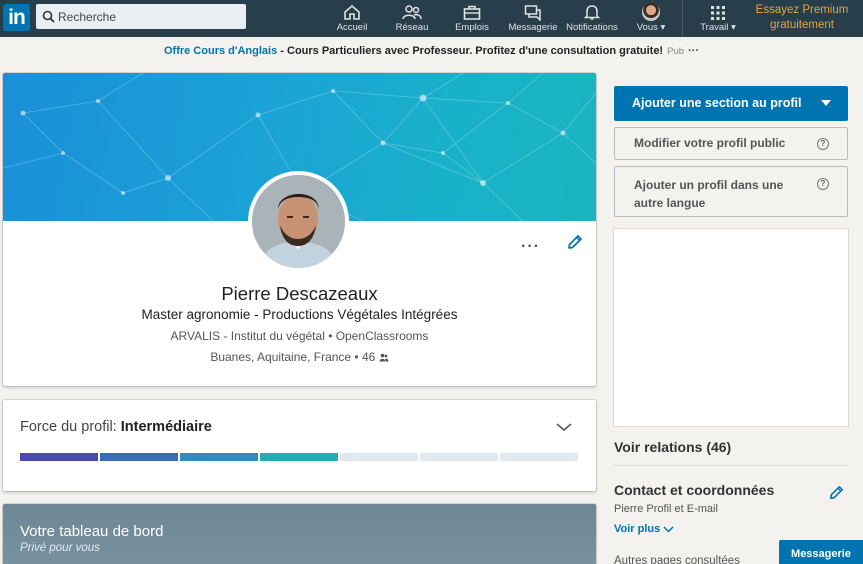 The height and width of the screenshot is (564, 863). What do you see at coordinates (299, 534) in the screenshot?
I see `dashboard-card: Votre tableau de bord Privé pour vous` at bounding box center [299, 534].